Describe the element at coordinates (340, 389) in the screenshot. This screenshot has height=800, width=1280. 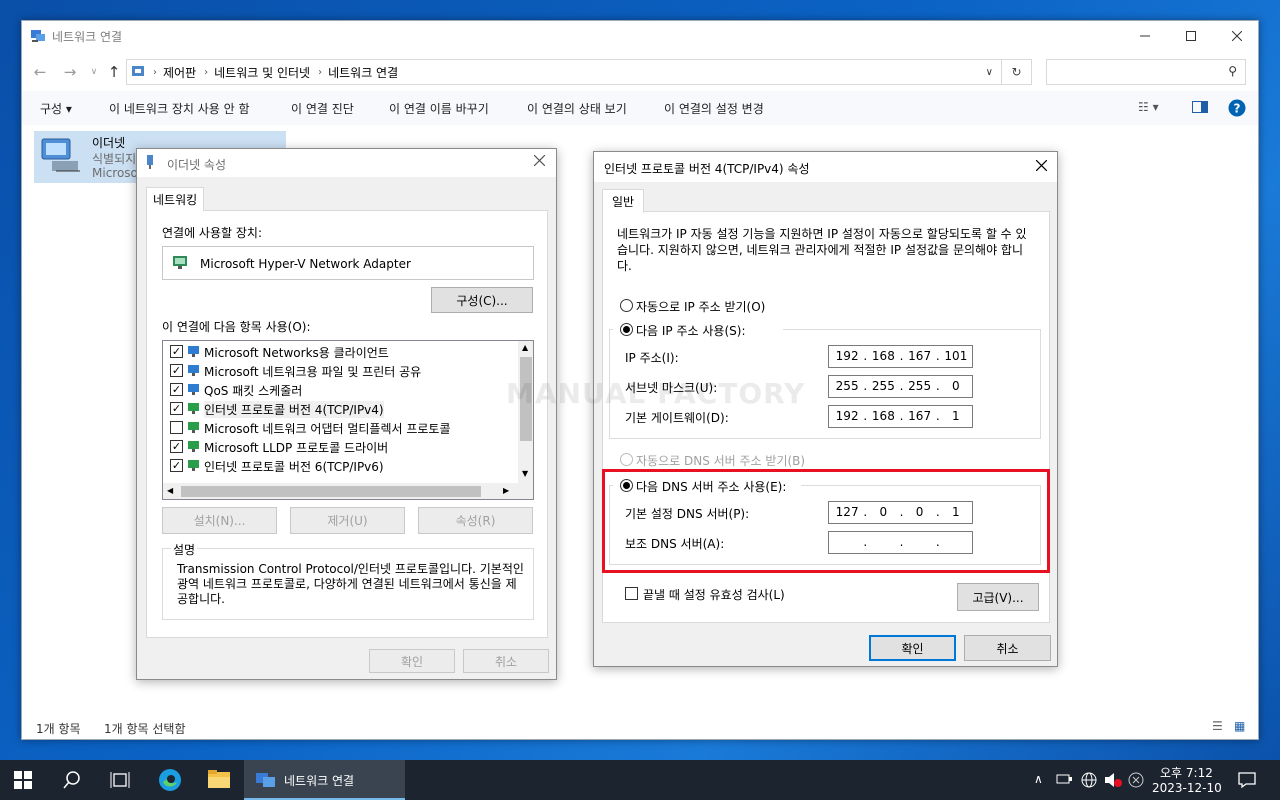
I see `component-row: ✓ QoS 패킷 스케줄러` at that location.